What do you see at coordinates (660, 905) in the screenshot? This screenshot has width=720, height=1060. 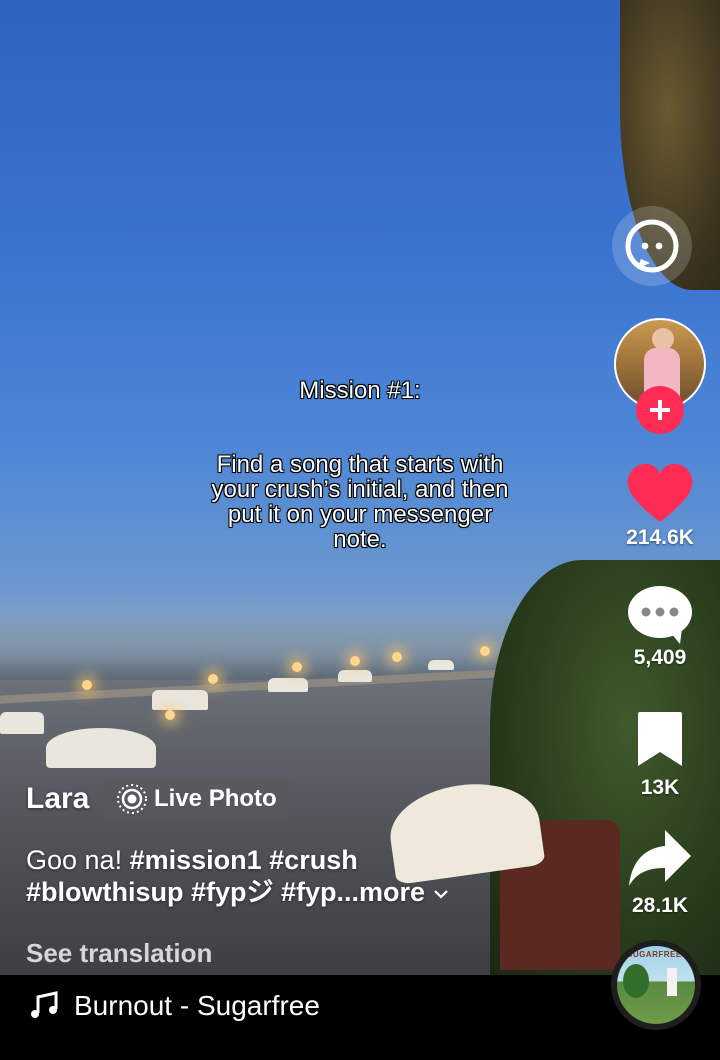 I see `share-count: 28.1K` at bounding box center [660, 905].